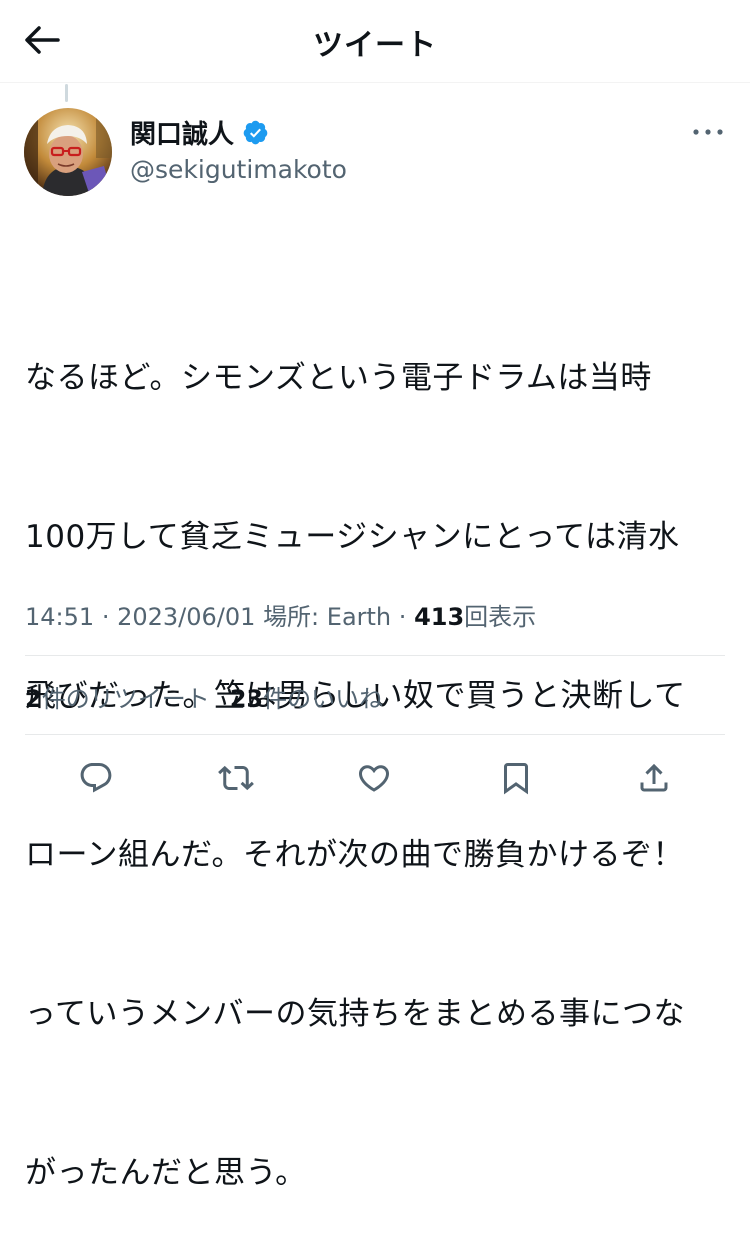 The width and height of the screenshot is (750, 1253). I want to click on verified-badge-icon, so click(255, 132).